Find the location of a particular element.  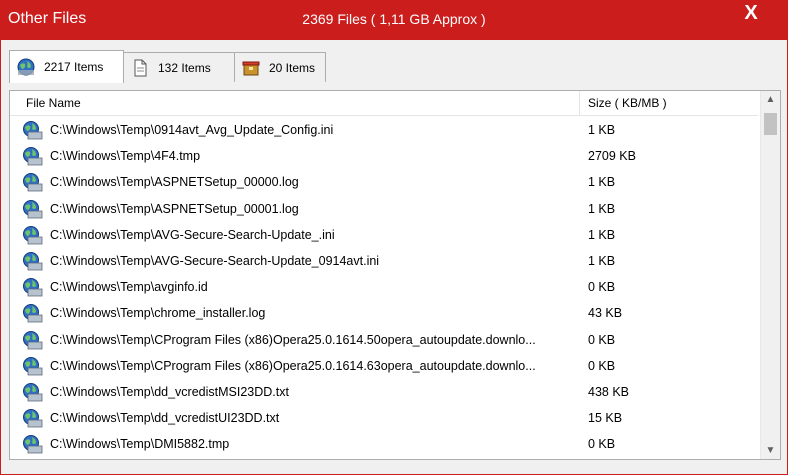

file-path: C:\Windows\Temp\dd_vcredistUI23DD.txt is located at coordinates (165, 418).